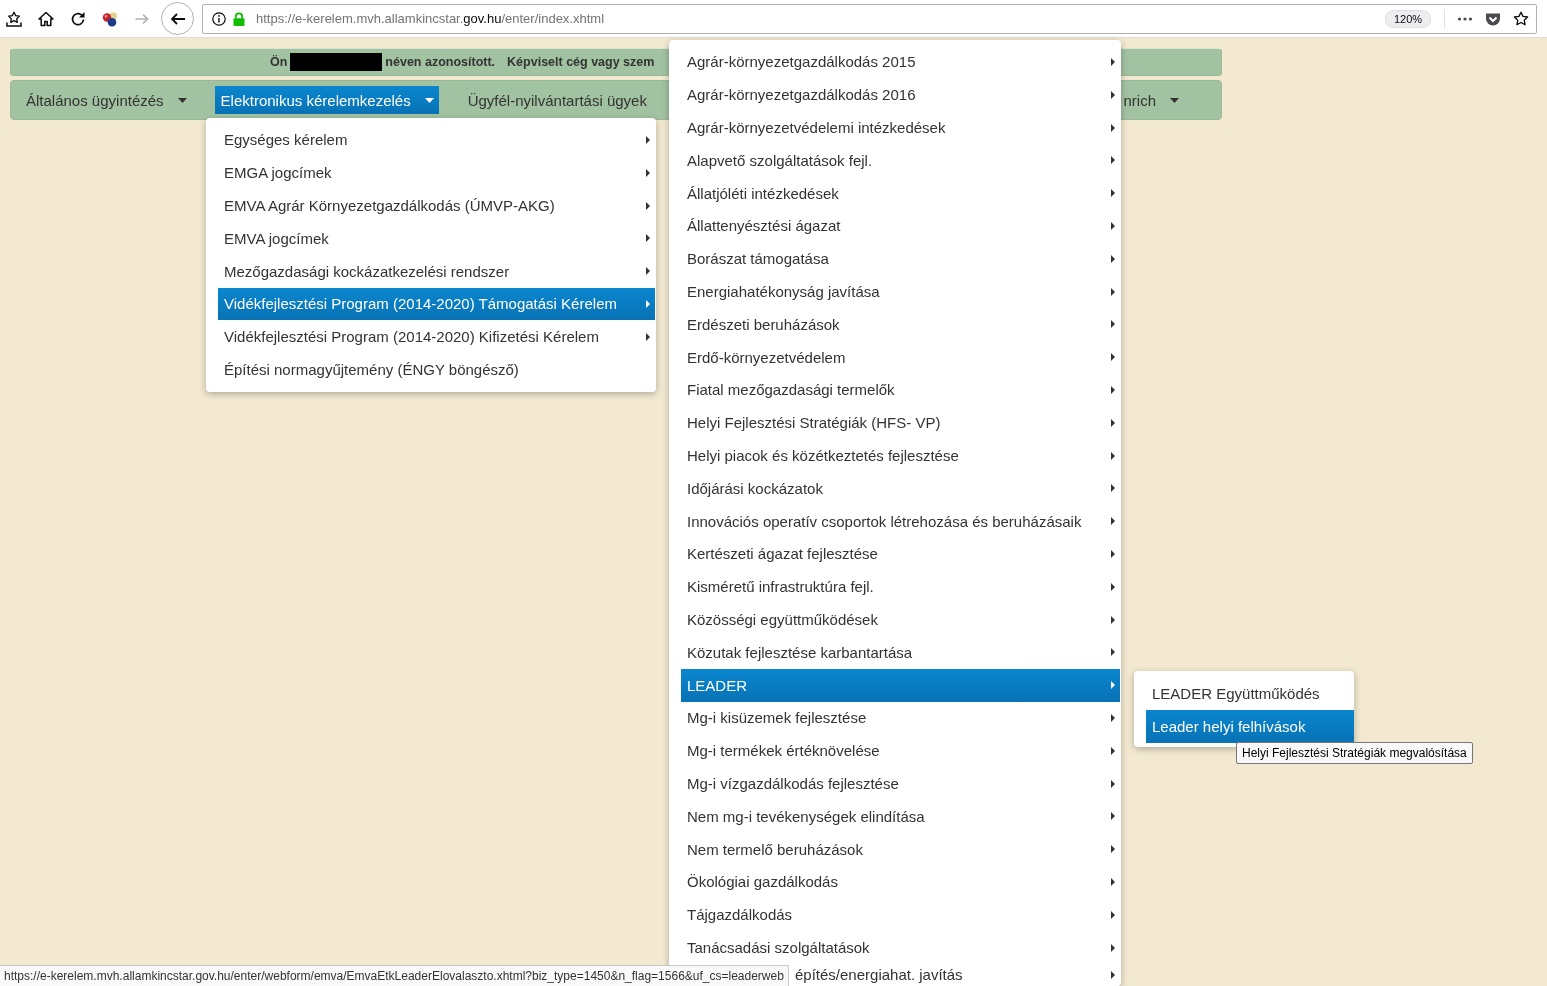  What do you see at coordinates (106, 100) in the screenshot?
I see `nav-menu-button: Általános ügyintézés` at bounding box center [106, 100].